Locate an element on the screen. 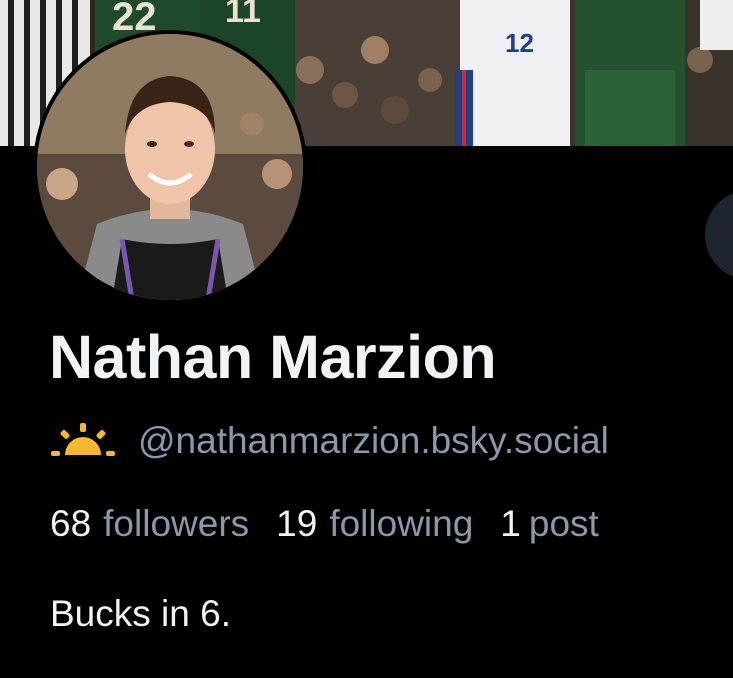  profile-bio: Bucks in 6. is located at coordinates (140, 613).